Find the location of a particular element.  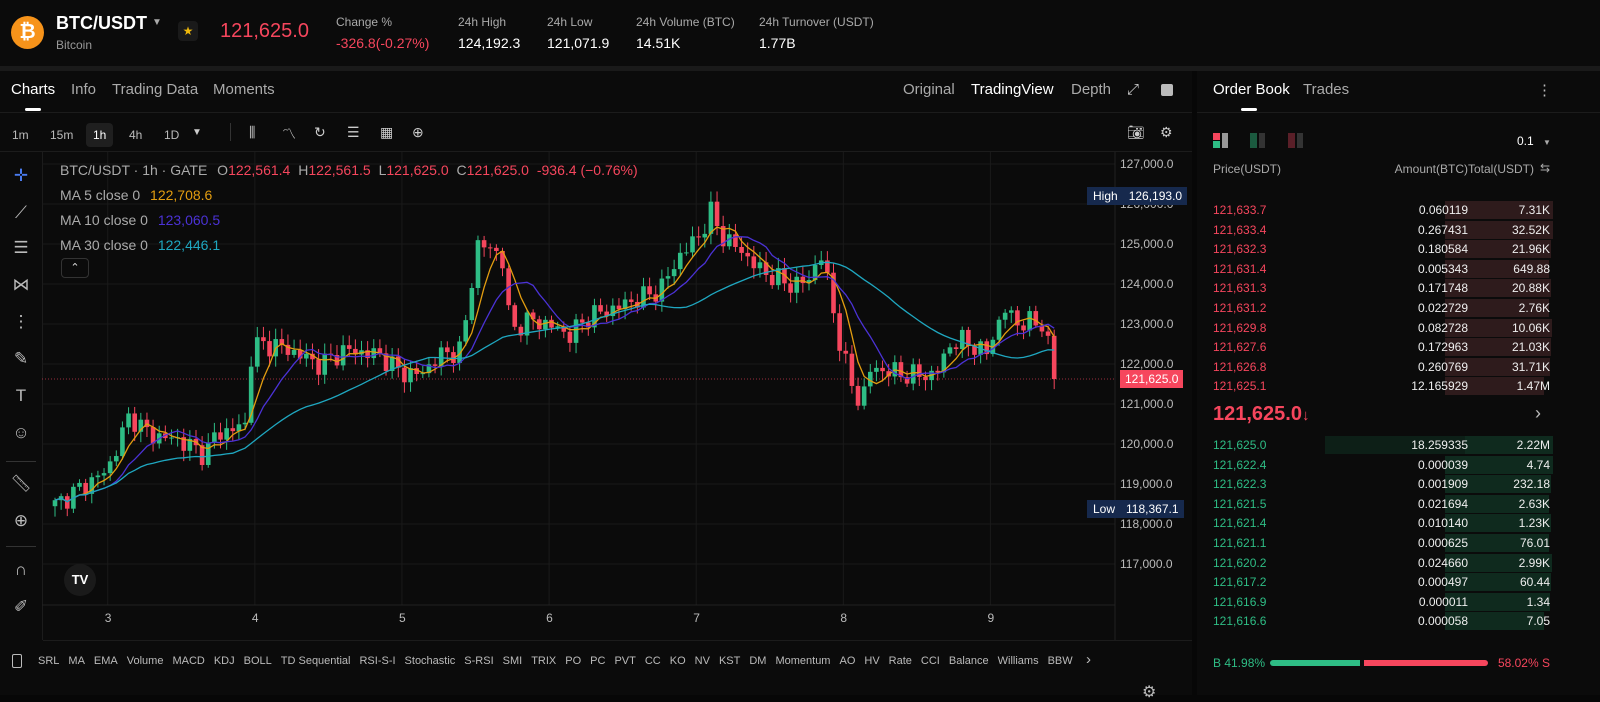

book-asks-view-icon is located at coordinates (1297, 141).